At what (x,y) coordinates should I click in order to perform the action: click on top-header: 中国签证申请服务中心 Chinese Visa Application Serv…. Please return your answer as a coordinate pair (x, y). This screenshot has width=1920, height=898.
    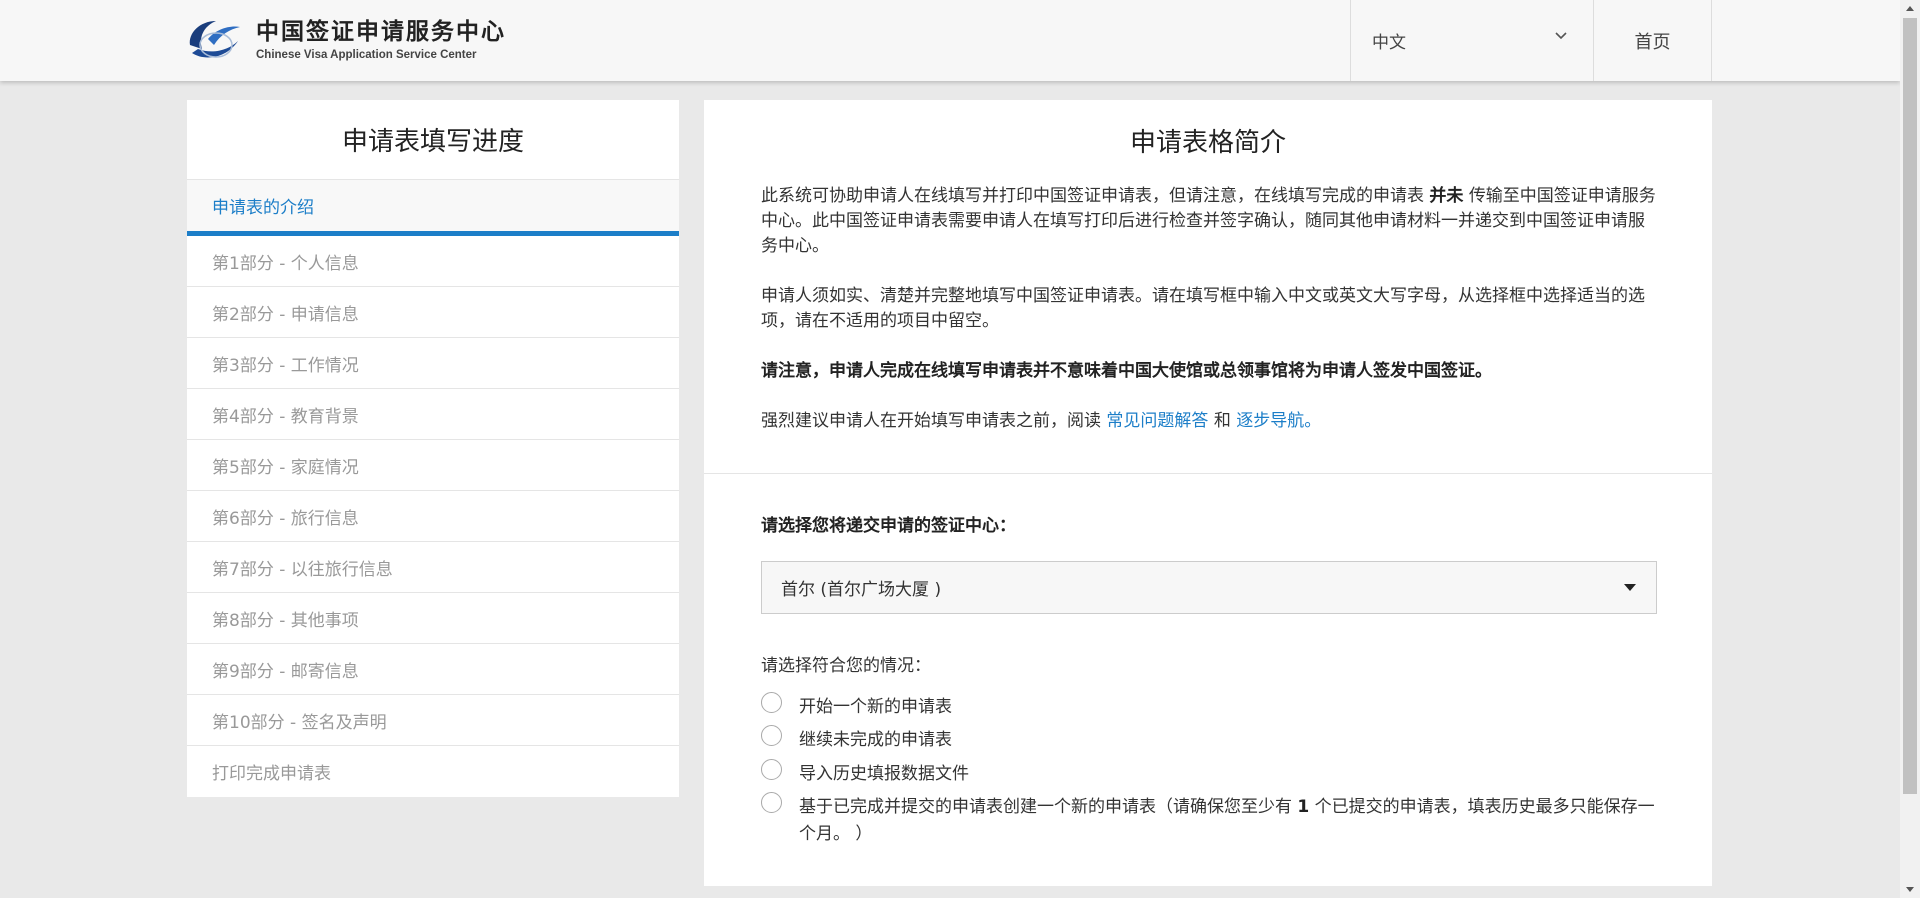
    Looking at the image, I should click on (950, 40).